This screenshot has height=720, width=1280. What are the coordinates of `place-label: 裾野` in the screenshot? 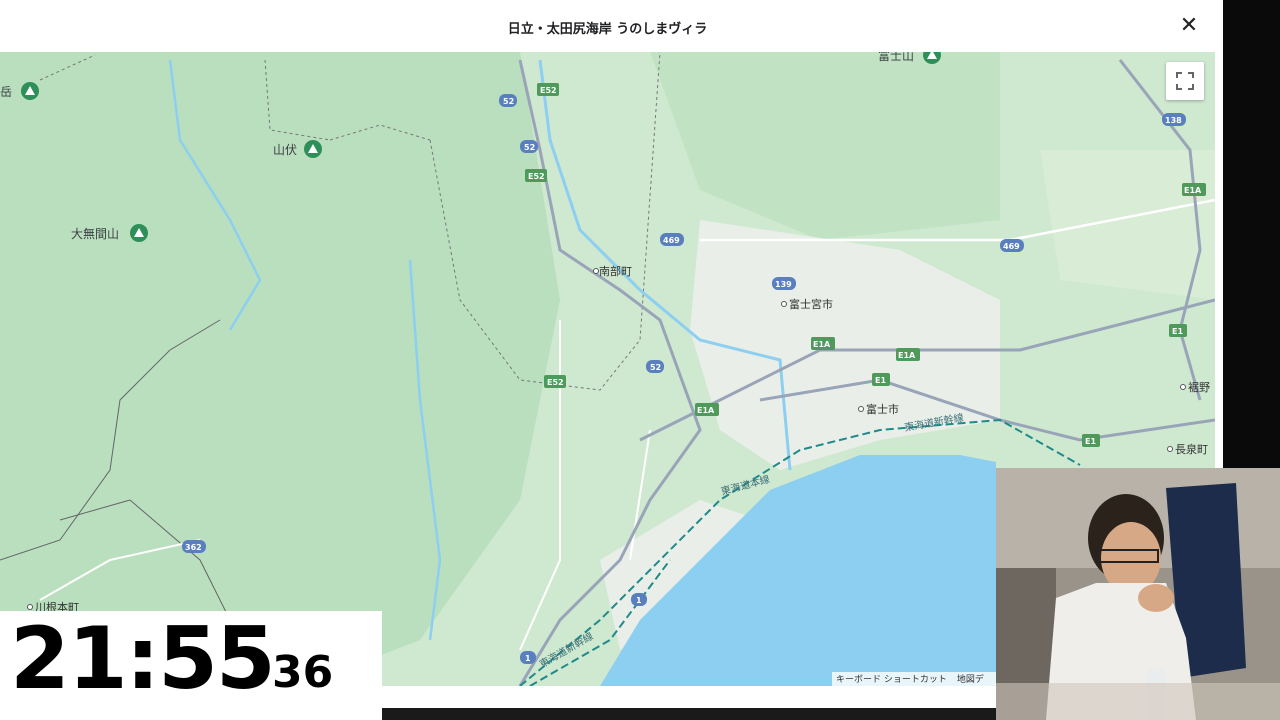 It's located at (1199, 387).